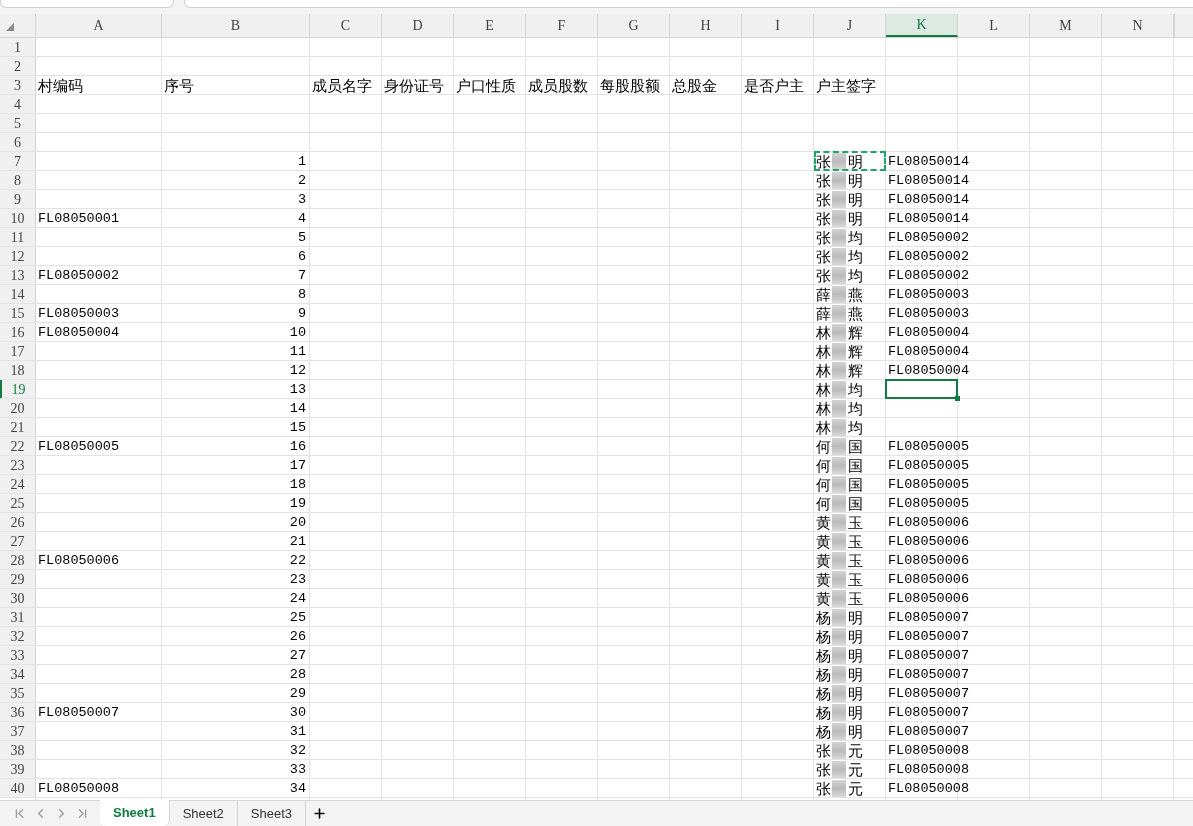  I want to click on column-header: K, so click(922, 25).